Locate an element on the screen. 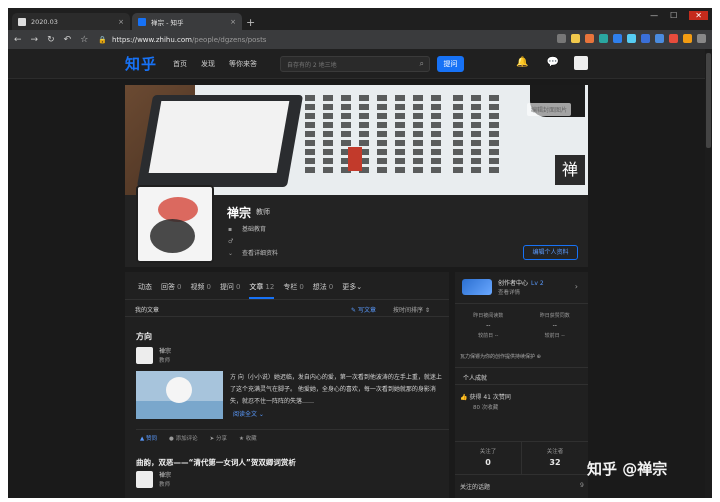 The image size is (720, 502). scrollbar is located at coordinates (708, 273).